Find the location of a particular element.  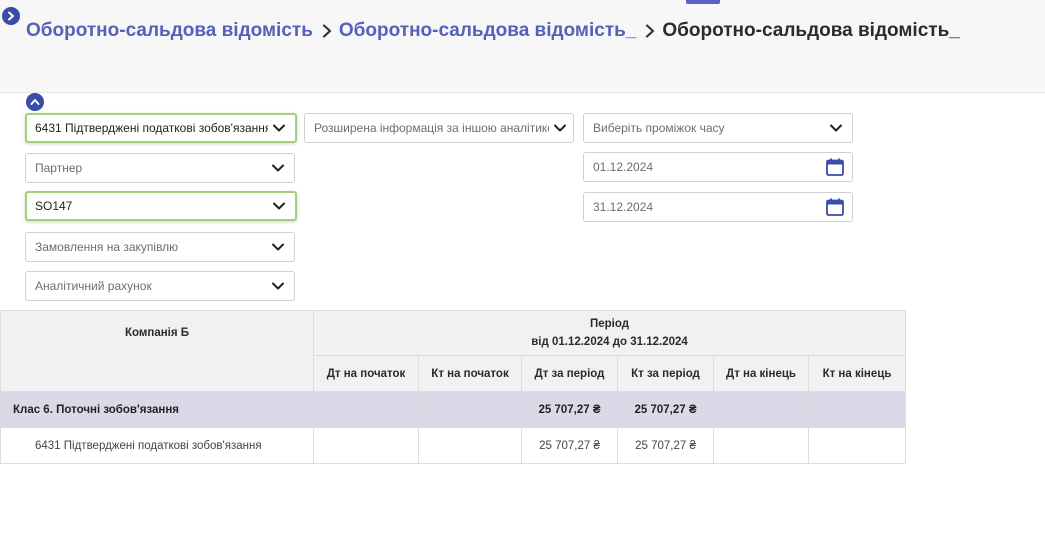

chevron-up-icon is located at coordinates (35, 102).